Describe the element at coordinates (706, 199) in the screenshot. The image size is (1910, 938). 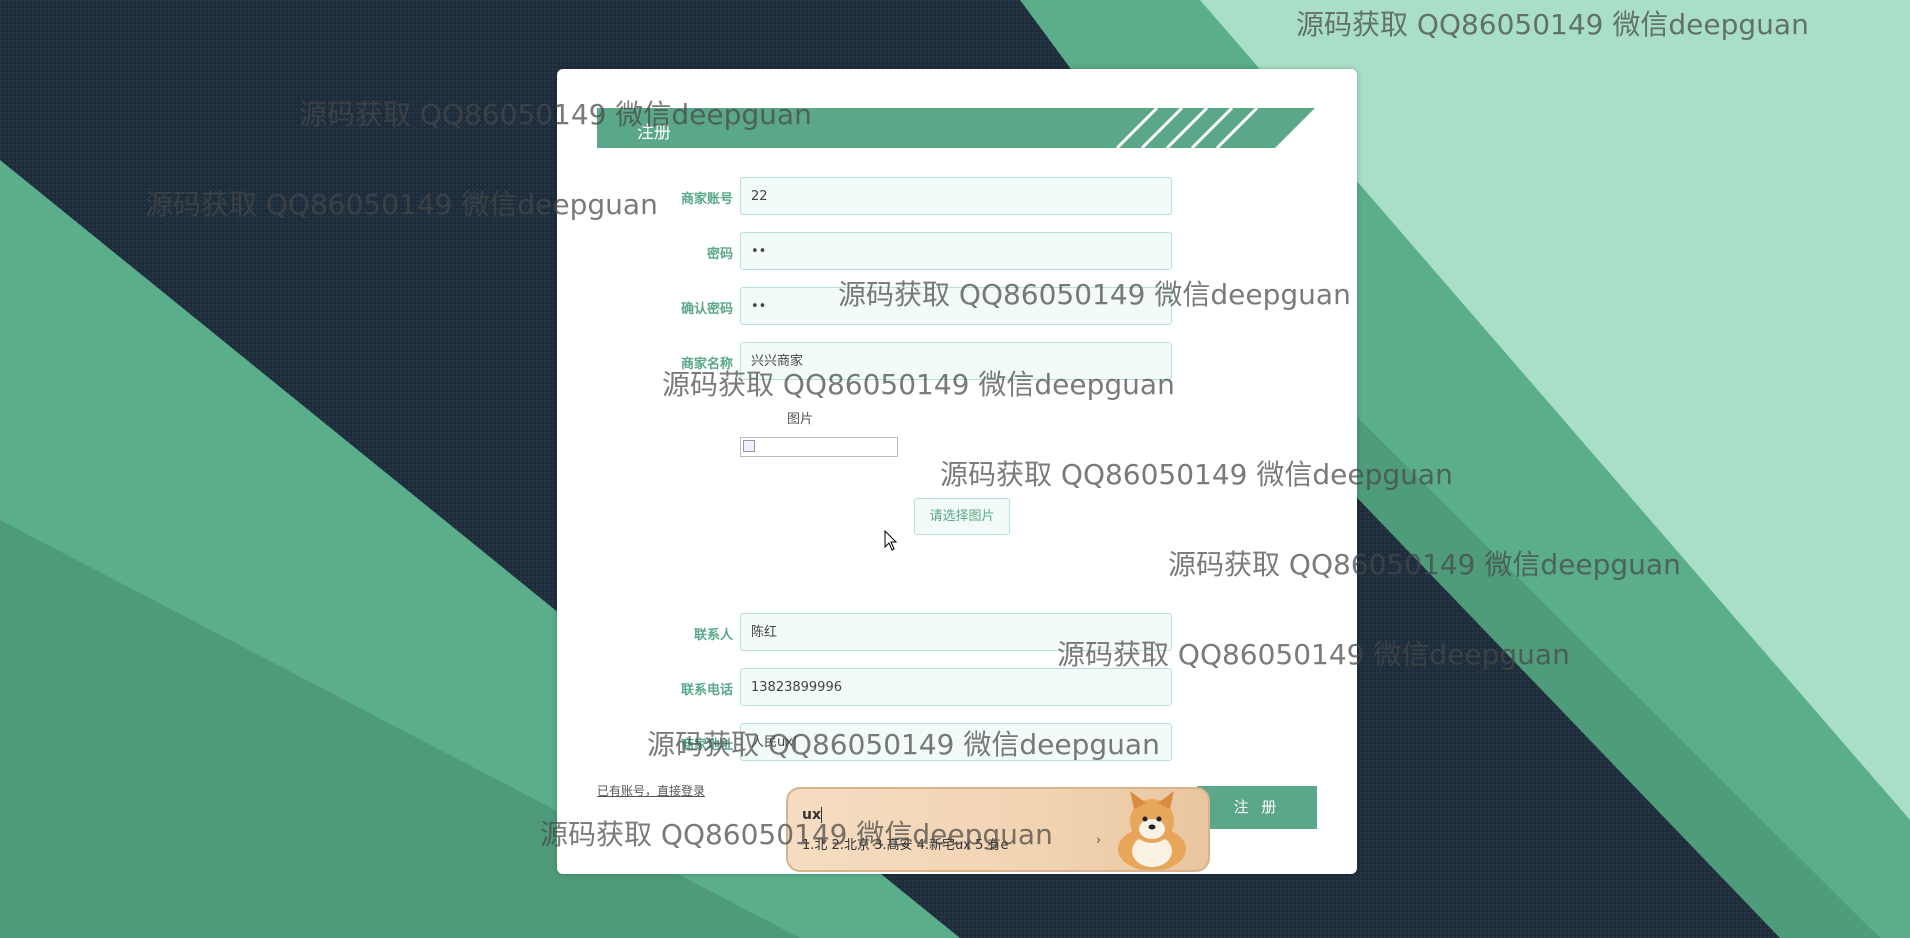
I see `account-label: 商家账号` at that location.